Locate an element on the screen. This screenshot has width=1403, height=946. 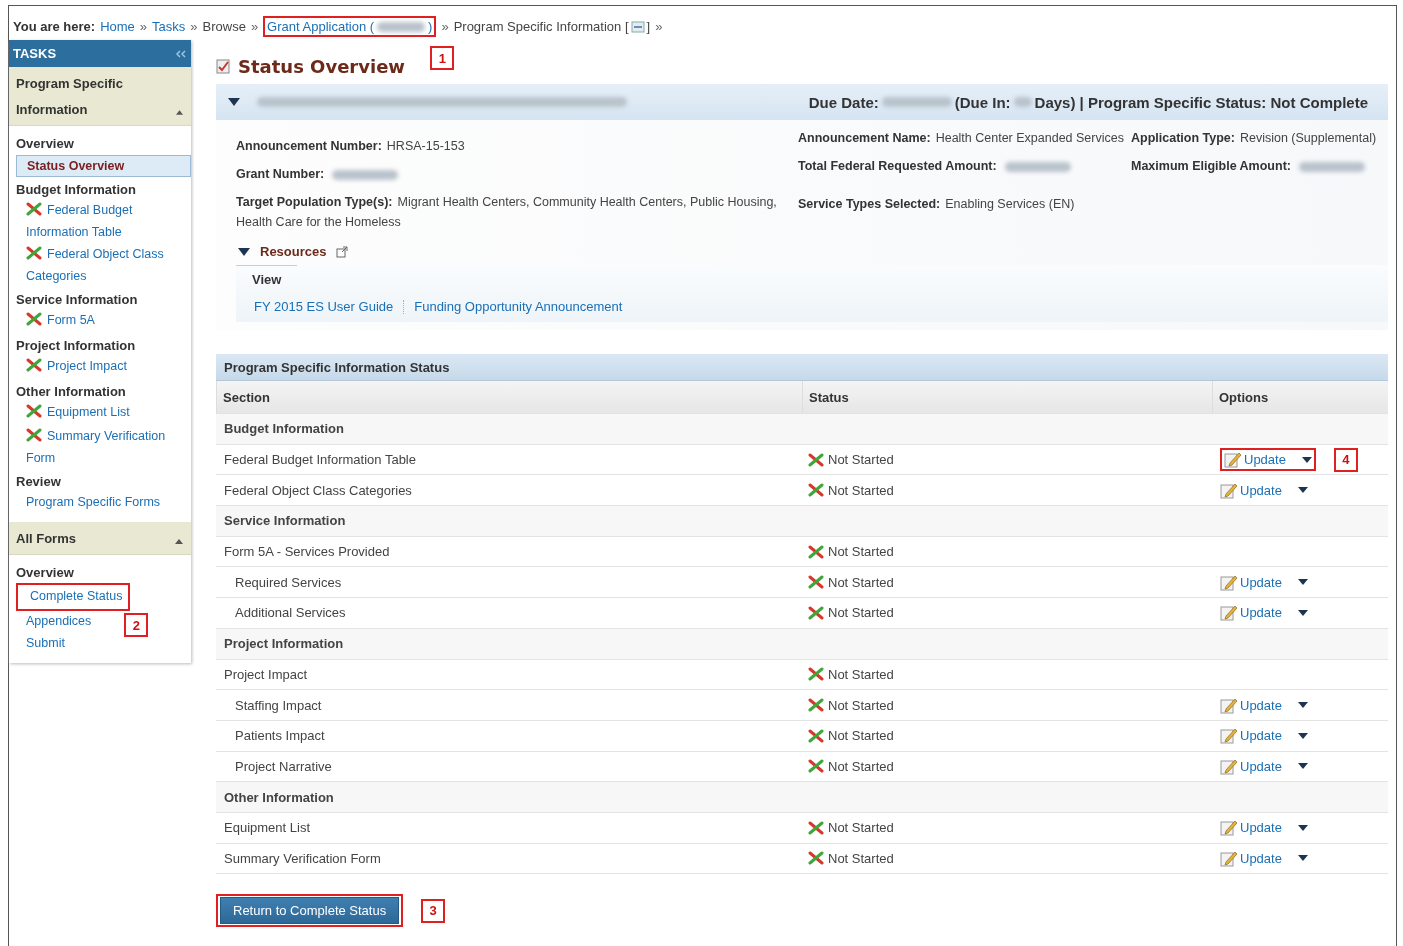
table-cell-text: Additional Services is located at coordinates (290, 613).